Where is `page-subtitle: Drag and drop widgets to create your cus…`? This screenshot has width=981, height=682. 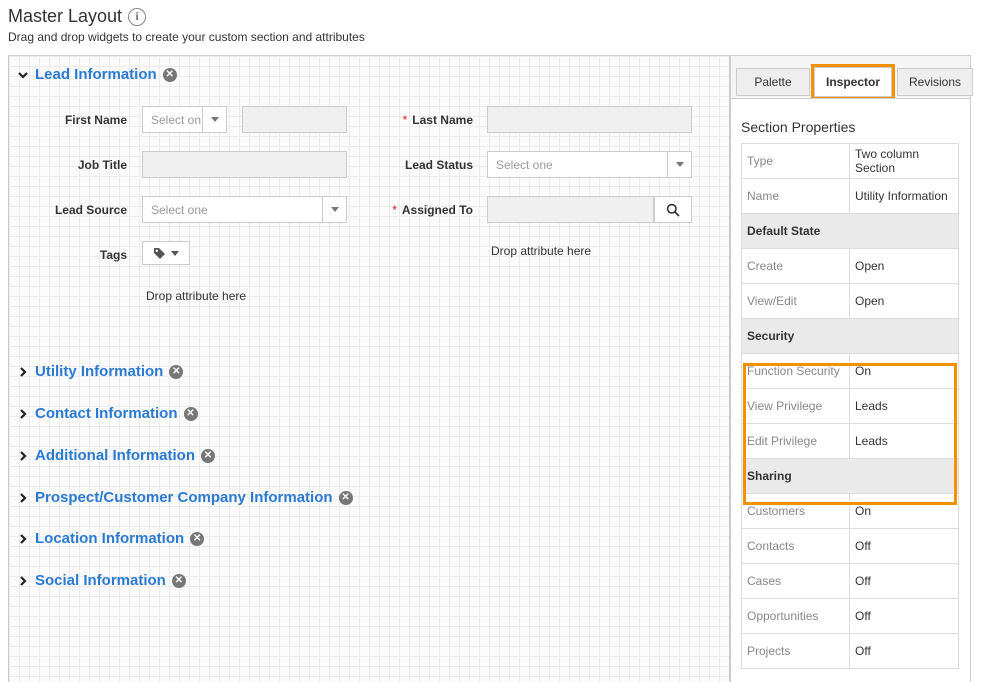
page-subtitle: Drag and drop widgets to create your cus… is located at coordinates (186, 37).